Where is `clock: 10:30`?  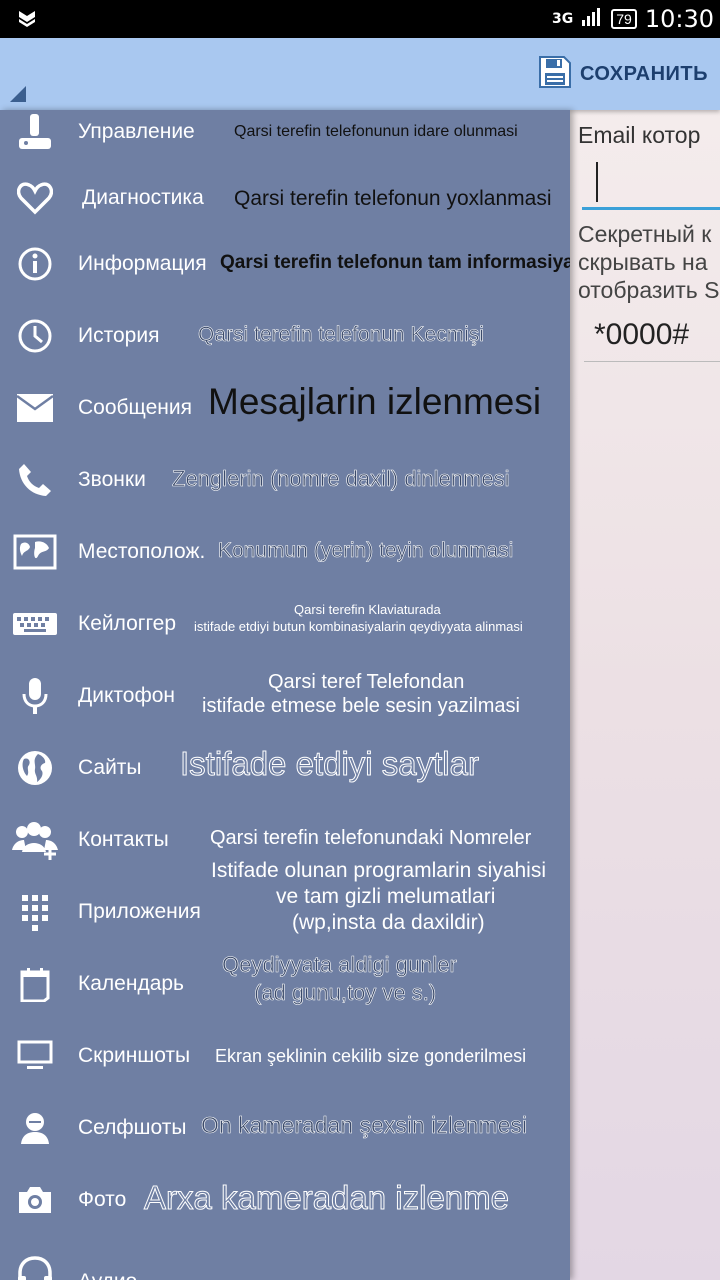
clock: 10:30 is located at coordinates (679, 19).